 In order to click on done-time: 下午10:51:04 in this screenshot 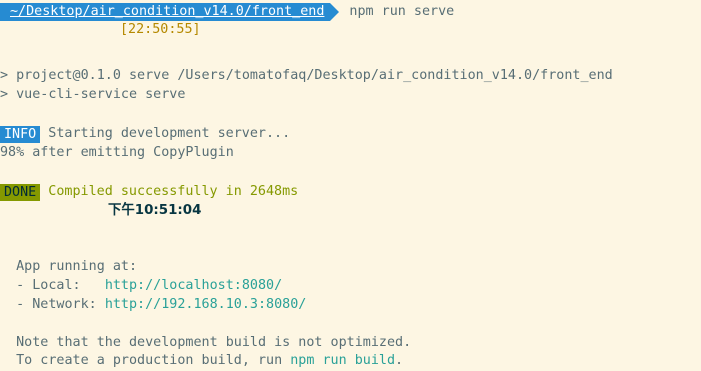, I will do `click(155, 210)`.